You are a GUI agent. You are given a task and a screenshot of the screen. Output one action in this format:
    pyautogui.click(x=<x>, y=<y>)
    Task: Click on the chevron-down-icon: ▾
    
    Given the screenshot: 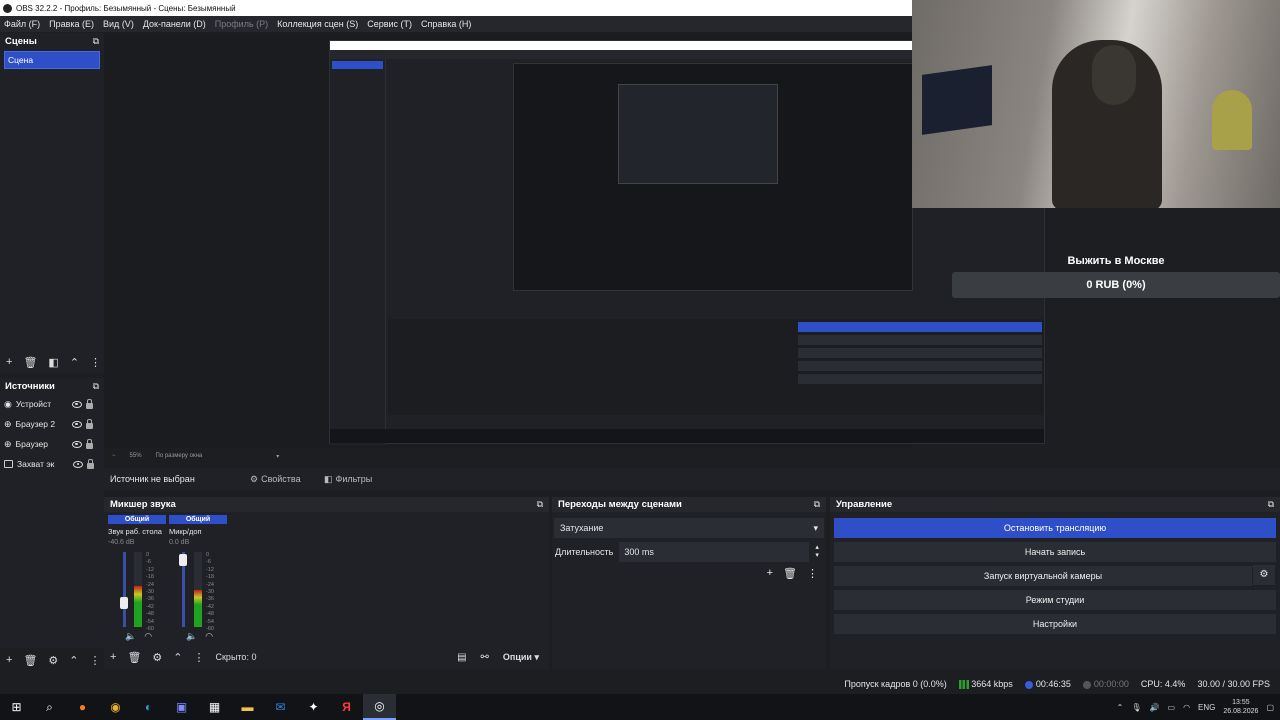 What is the action you would take?
    pyautogui.click(x=277, y=456)
    